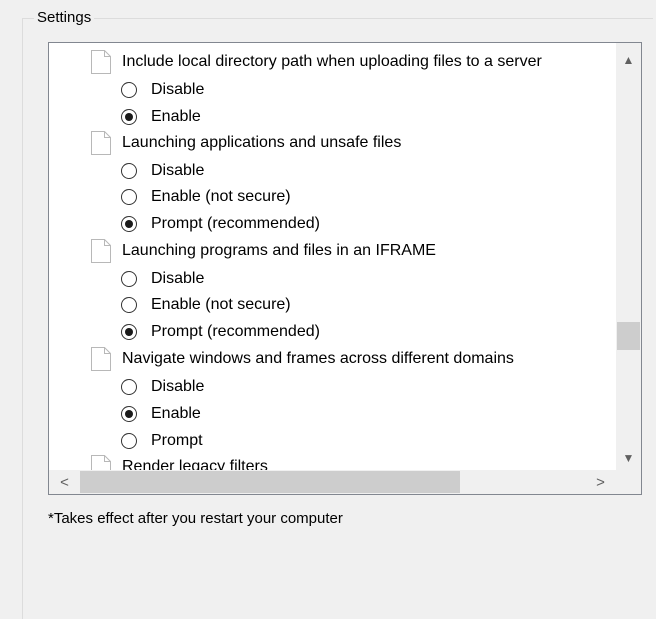 This screenshot has width=656, height=619. I want to click on setting-launching-applications: Launching applications and unsafe files, so click(246, 142).